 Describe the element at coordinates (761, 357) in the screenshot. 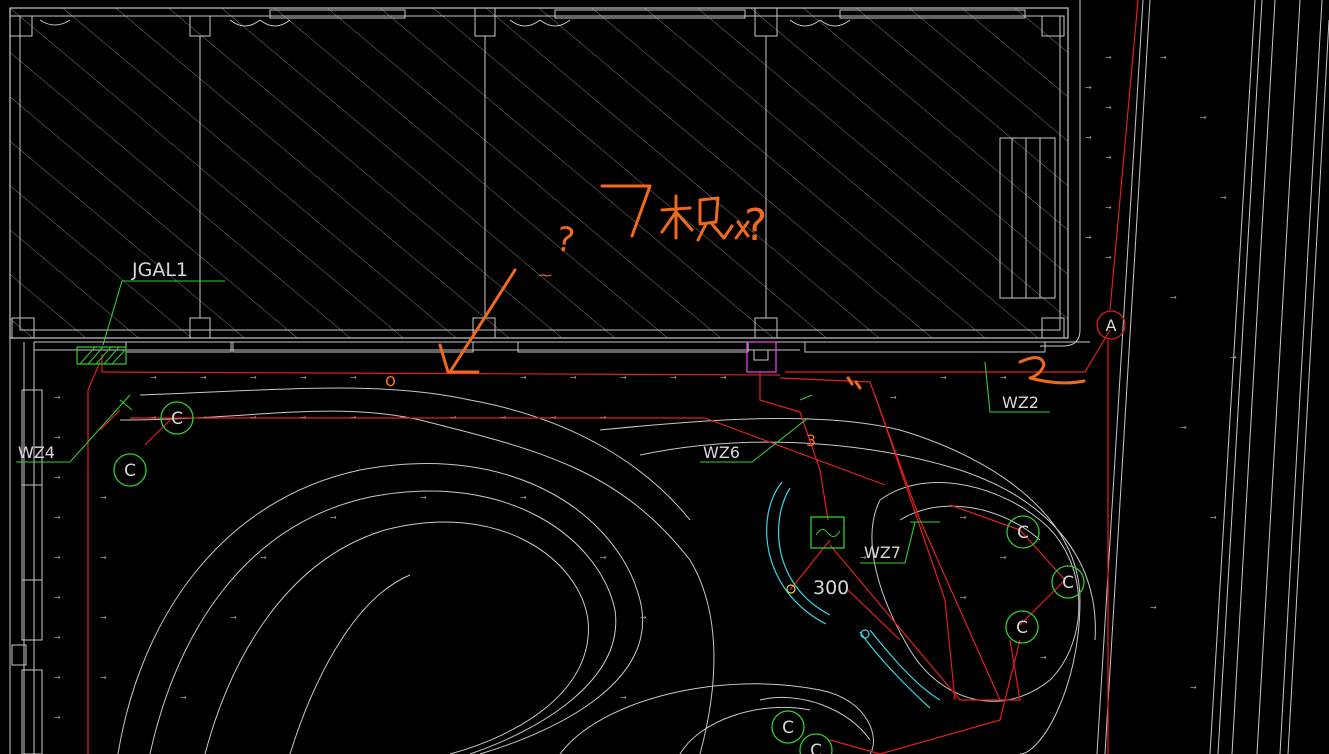

I see `distribution-box` at that location.